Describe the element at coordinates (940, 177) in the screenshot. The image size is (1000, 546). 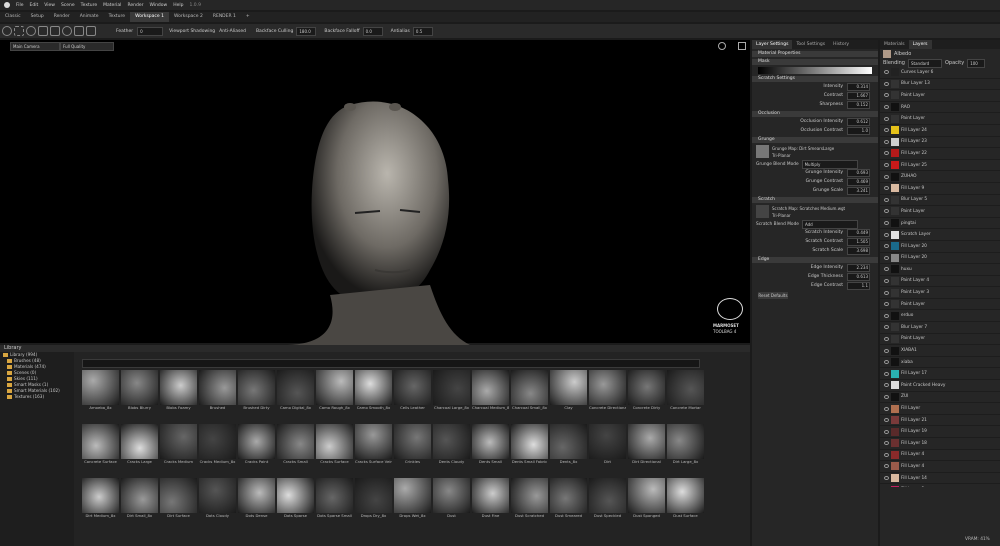
I see `layer-row: ZUHAO` at that location.